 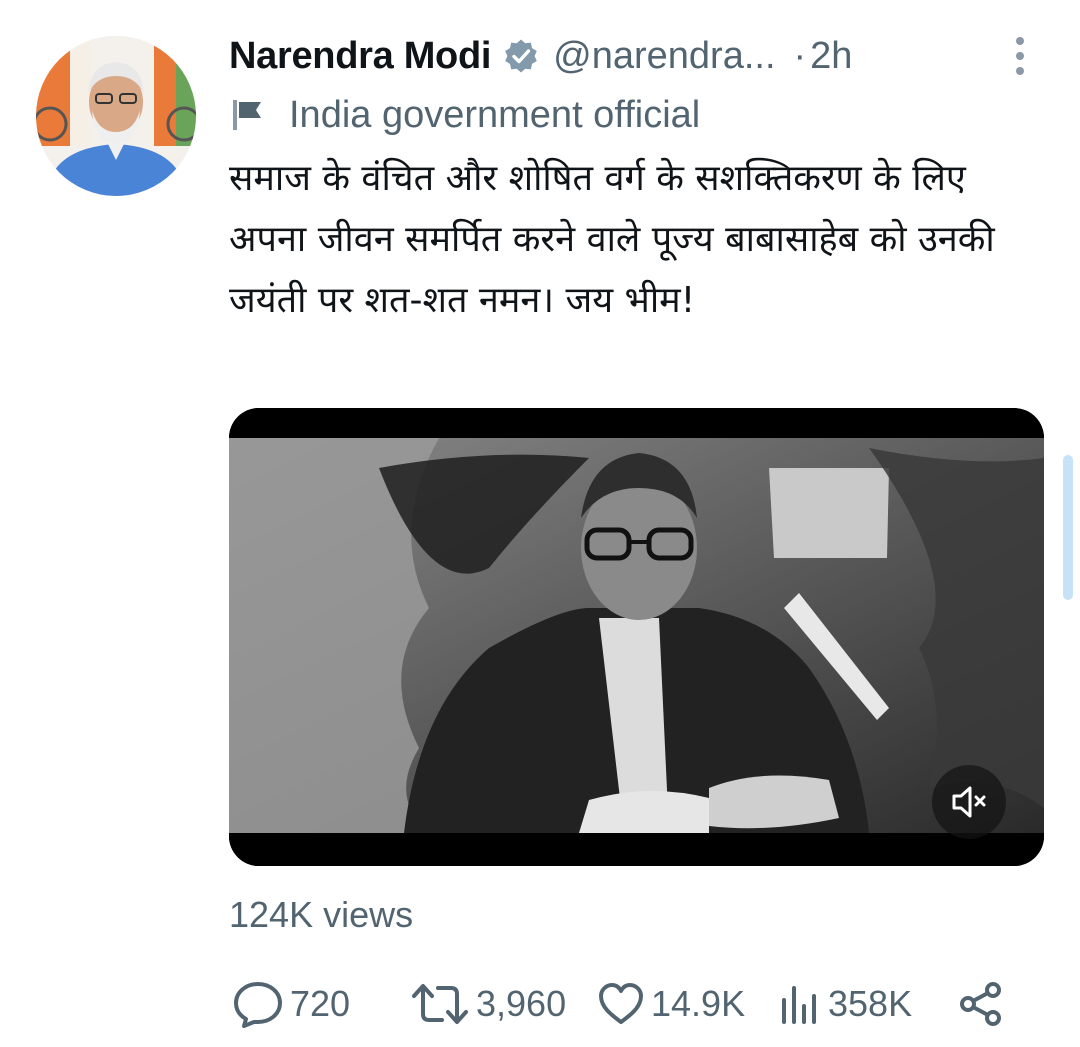 I want to click on like-count: 14.9K, so click(x=698, y=1003).